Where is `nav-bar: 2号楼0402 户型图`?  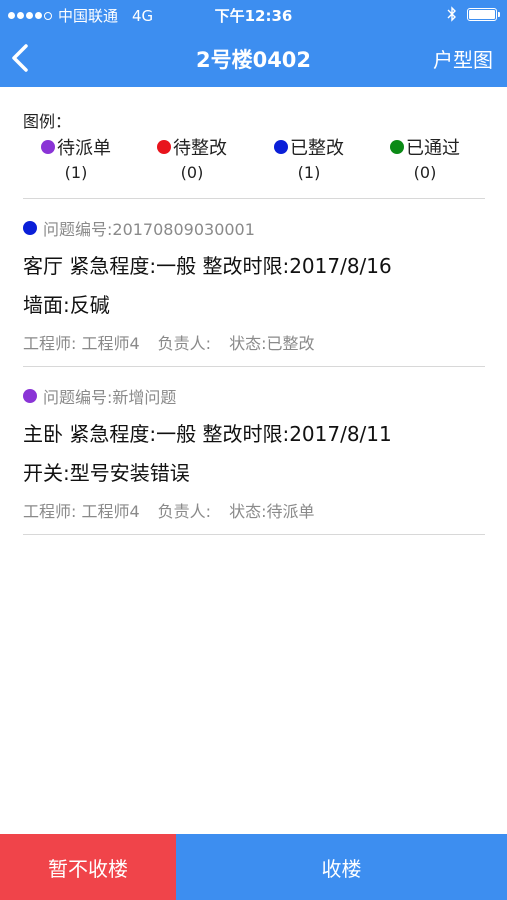
nav-bar: 2号楼0402 户型图 is located at coordinates (253, 58).